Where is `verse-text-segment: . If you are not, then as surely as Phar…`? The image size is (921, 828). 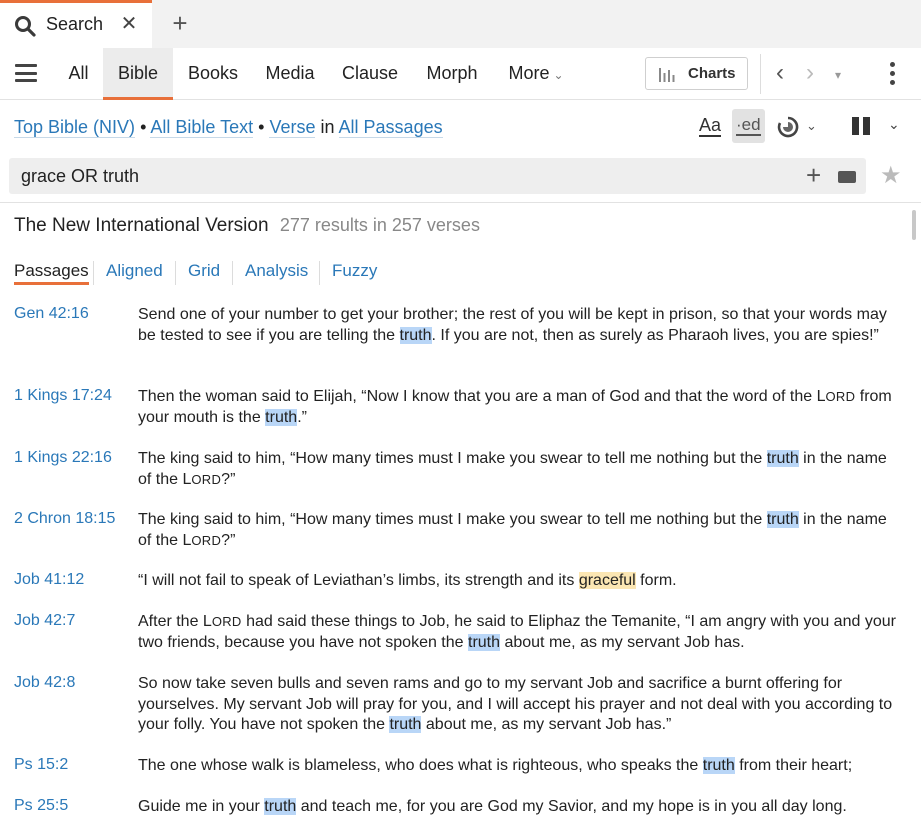 verse-text-segment: . If you are not, then as surely as Phar… is located at coordinates (655, 335).